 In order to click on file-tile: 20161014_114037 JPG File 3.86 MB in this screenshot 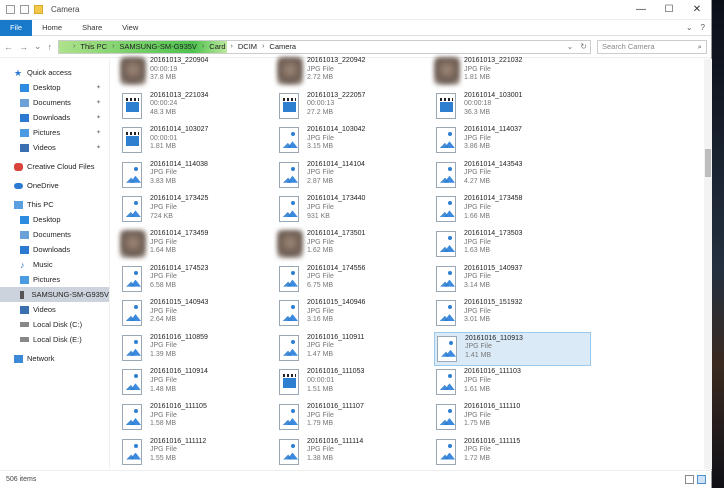, I will do `click(512, 141)`.